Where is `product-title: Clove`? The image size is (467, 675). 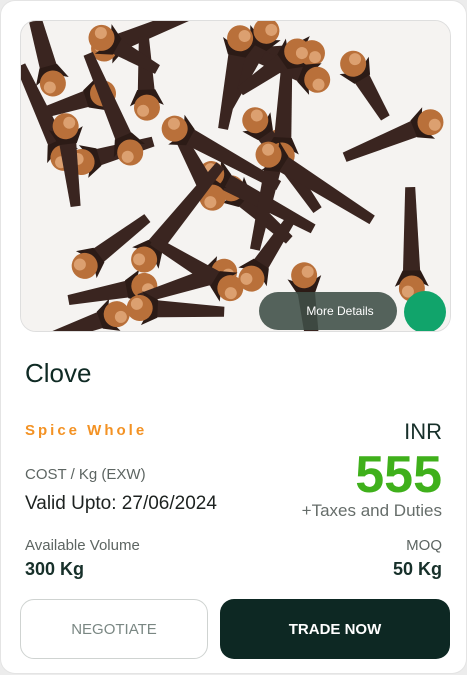 product-title: Clove is located at coordinates (58, 373).